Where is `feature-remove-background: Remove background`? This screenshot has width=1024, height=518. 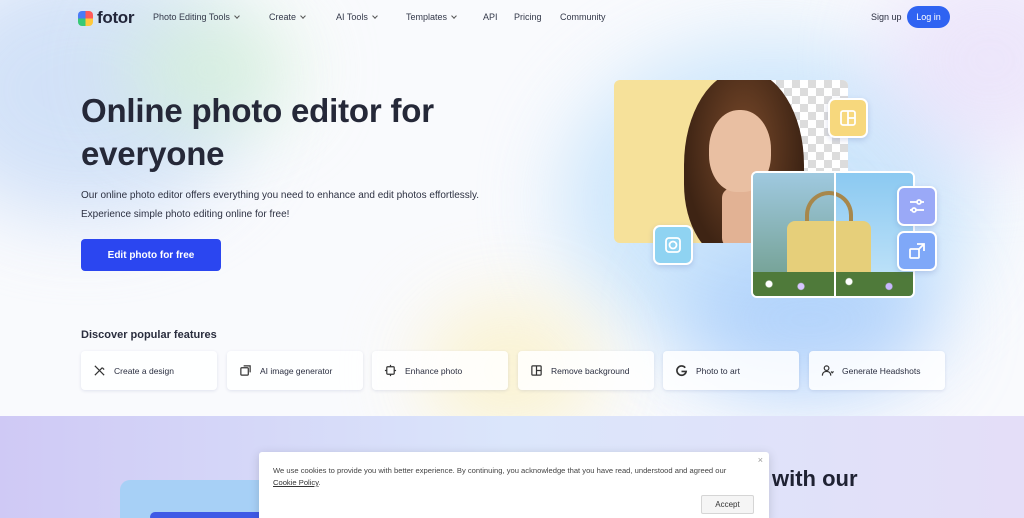 feature-remove-background: Remove background is located at coordinates (586, 370).